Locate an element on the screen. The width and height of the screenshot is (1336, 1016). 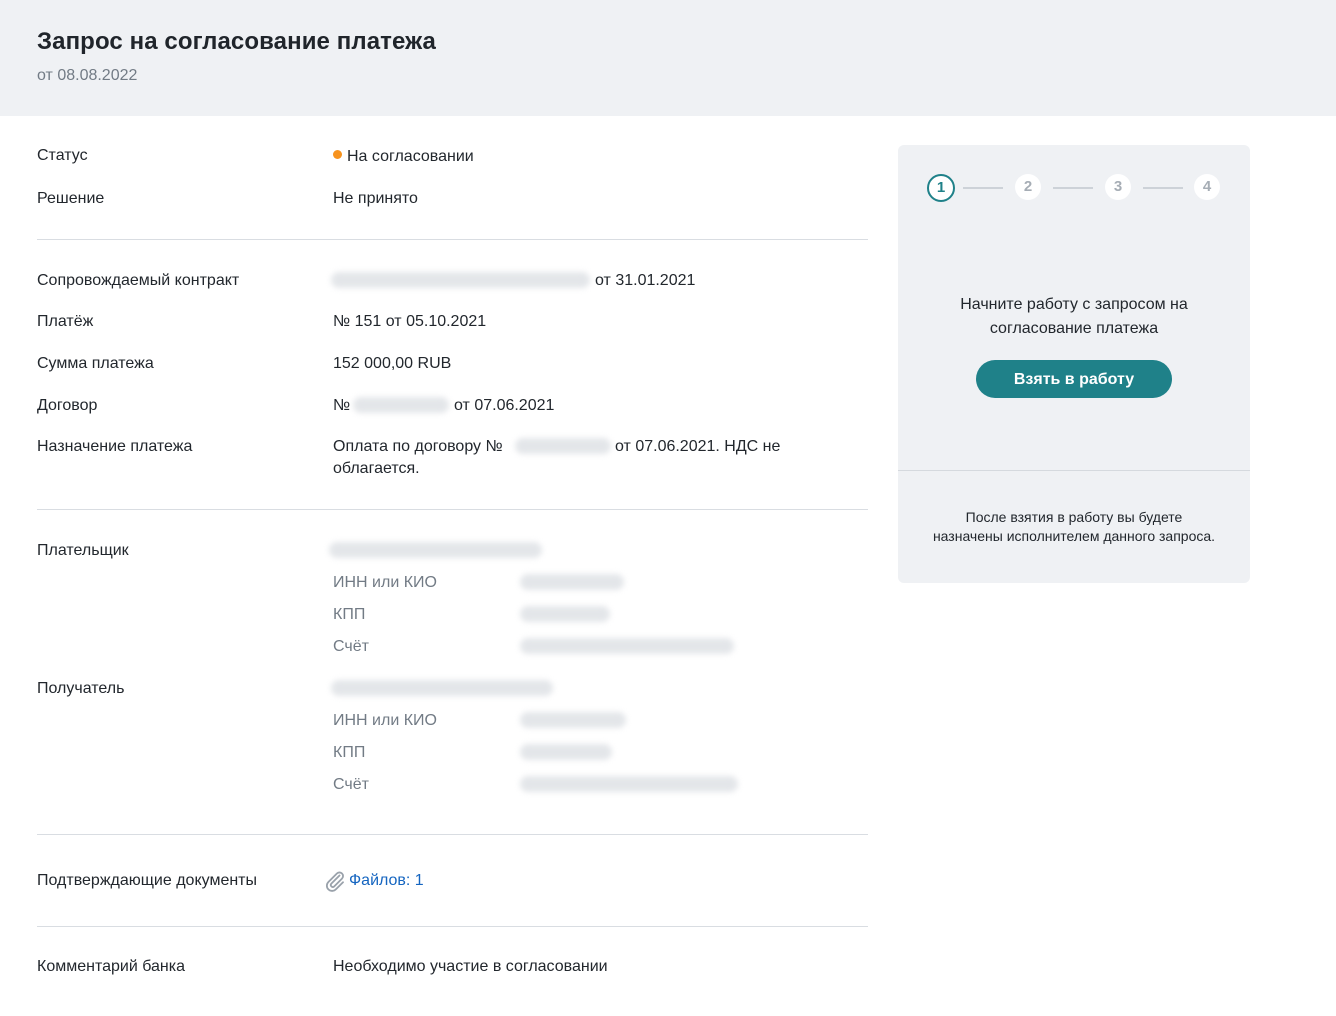
recipient-label: Получатель is located at coordinates (81, 688).